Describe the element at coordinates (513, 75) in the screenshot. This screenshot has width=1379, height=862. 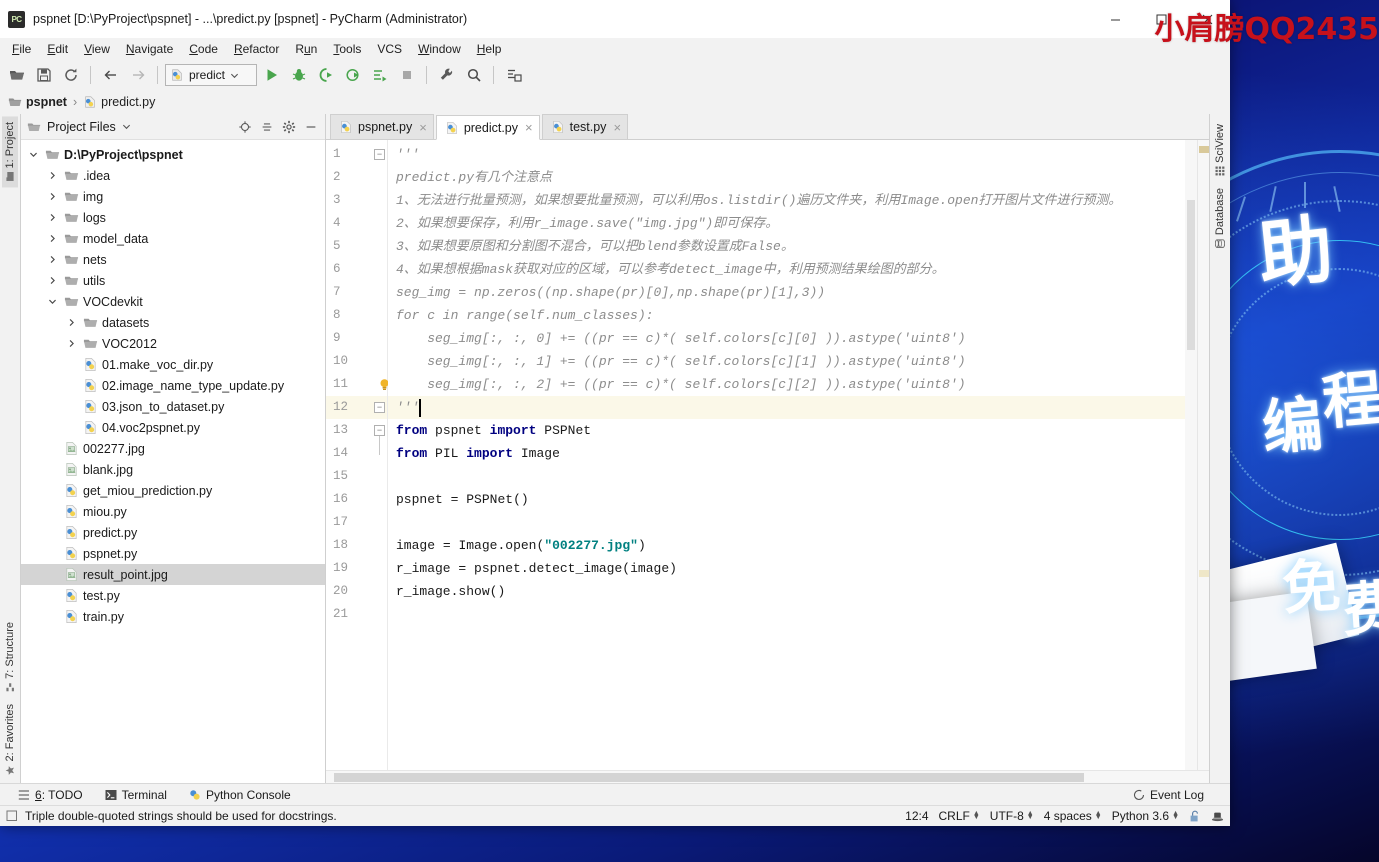
I see `update-project-icon` at that location.